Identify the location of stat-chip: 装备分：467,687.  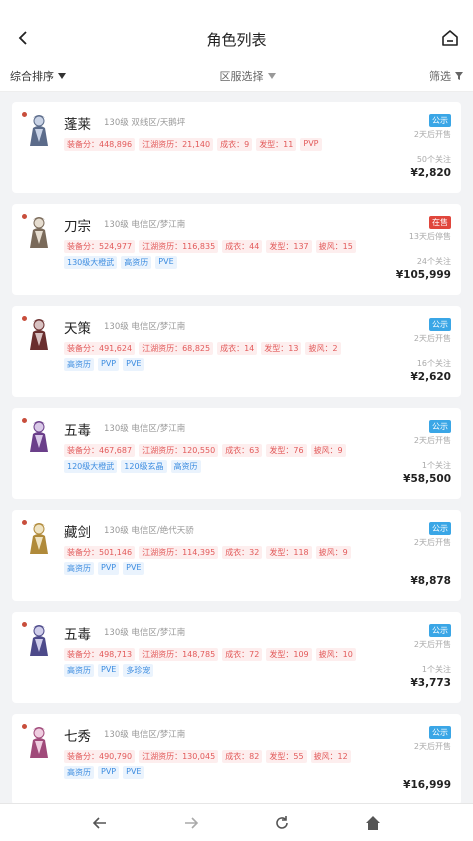
(100, 450).